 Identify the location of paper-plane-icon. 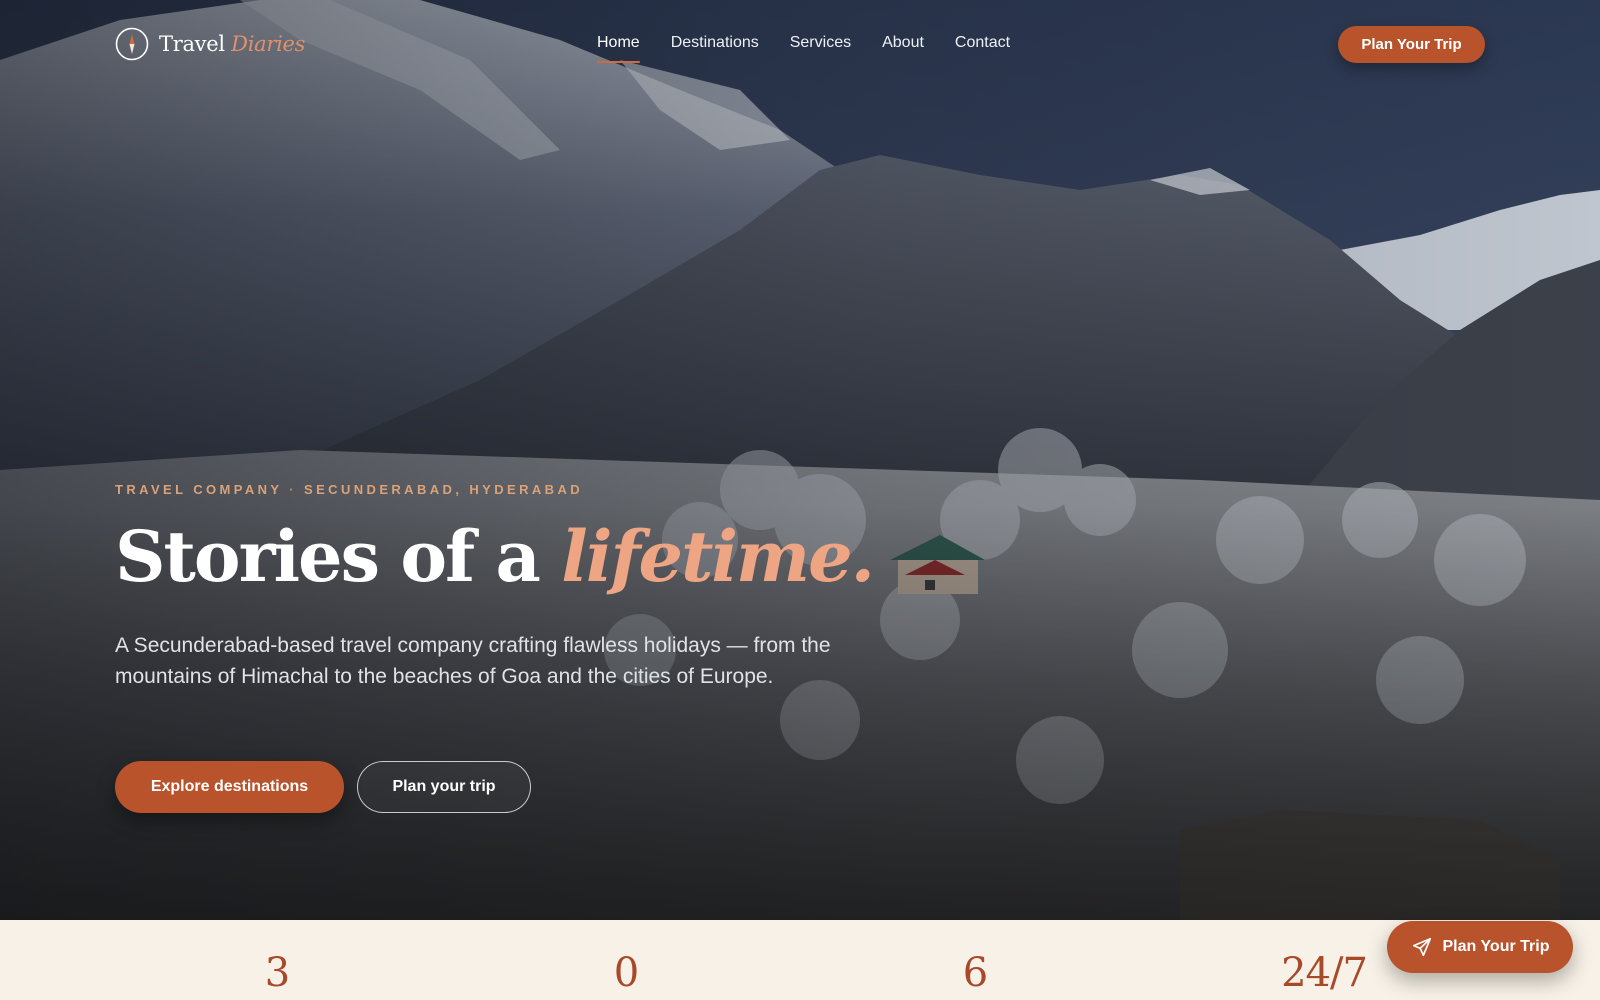
(1421, 947).